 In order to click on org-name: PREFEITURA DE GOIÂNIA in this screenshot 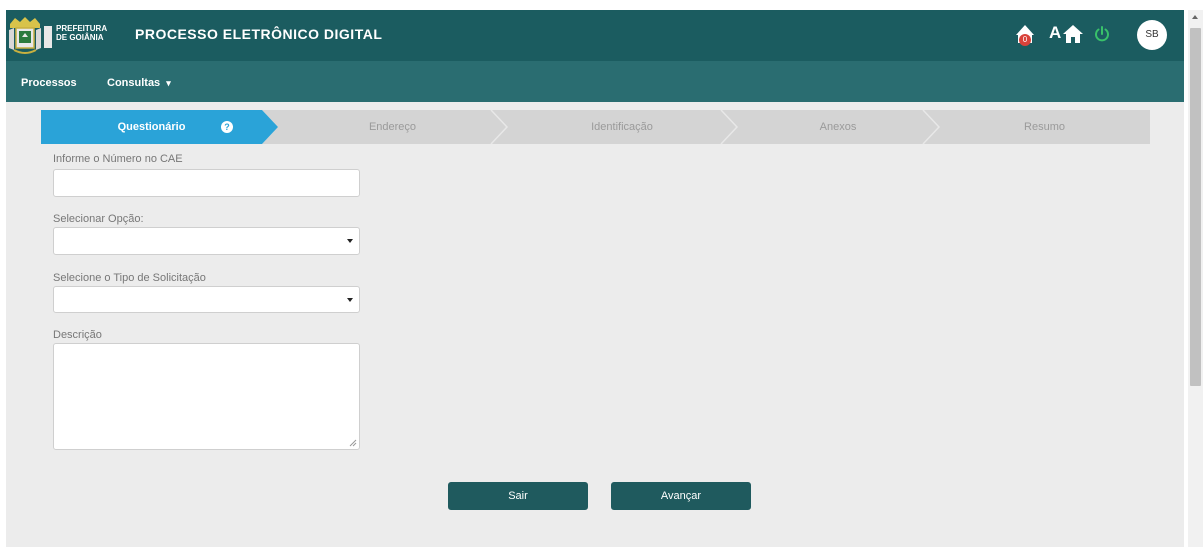, I will do `click(81, 33)`.